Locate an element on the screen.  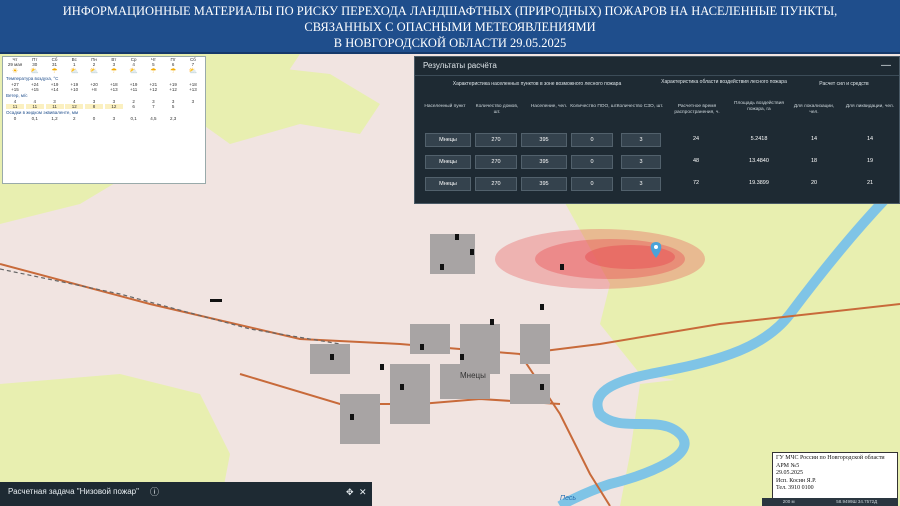
precip-value: 4,5 is located at coordinates (153, 118).